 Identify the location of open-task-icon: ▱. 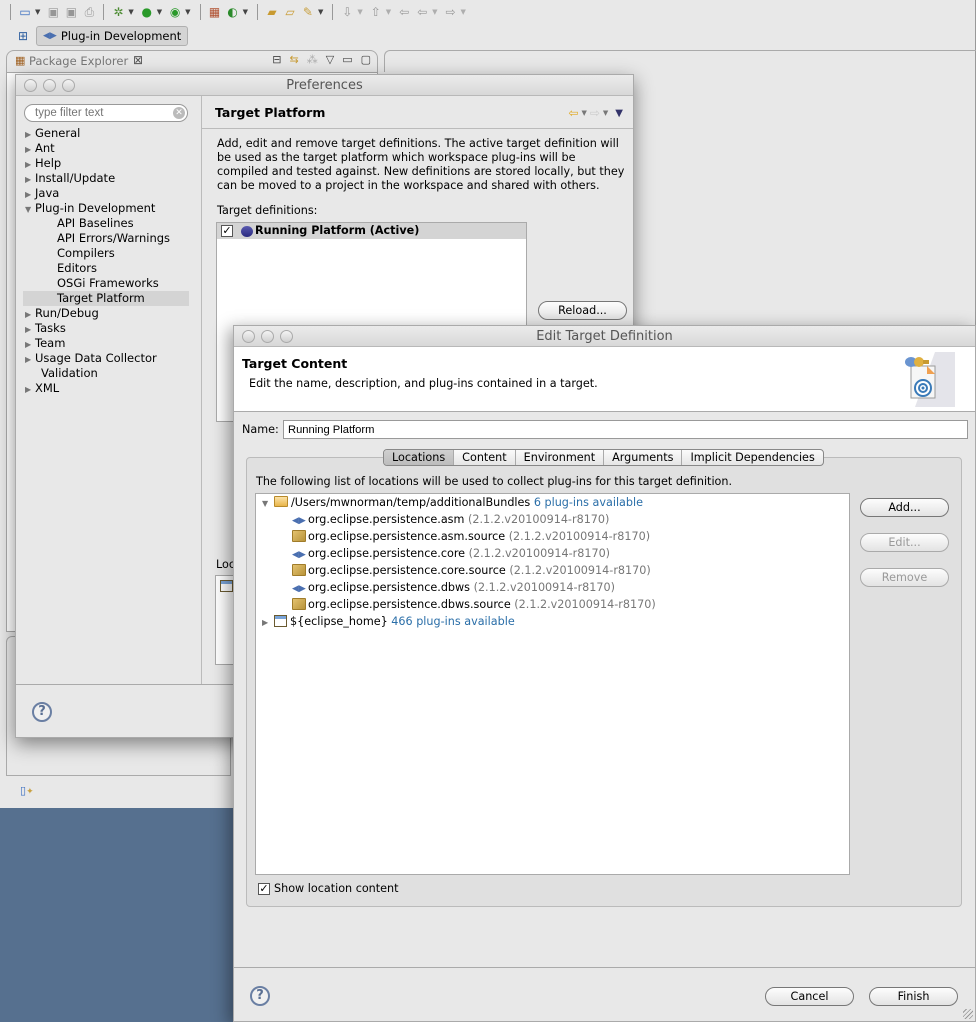
(290, 12).